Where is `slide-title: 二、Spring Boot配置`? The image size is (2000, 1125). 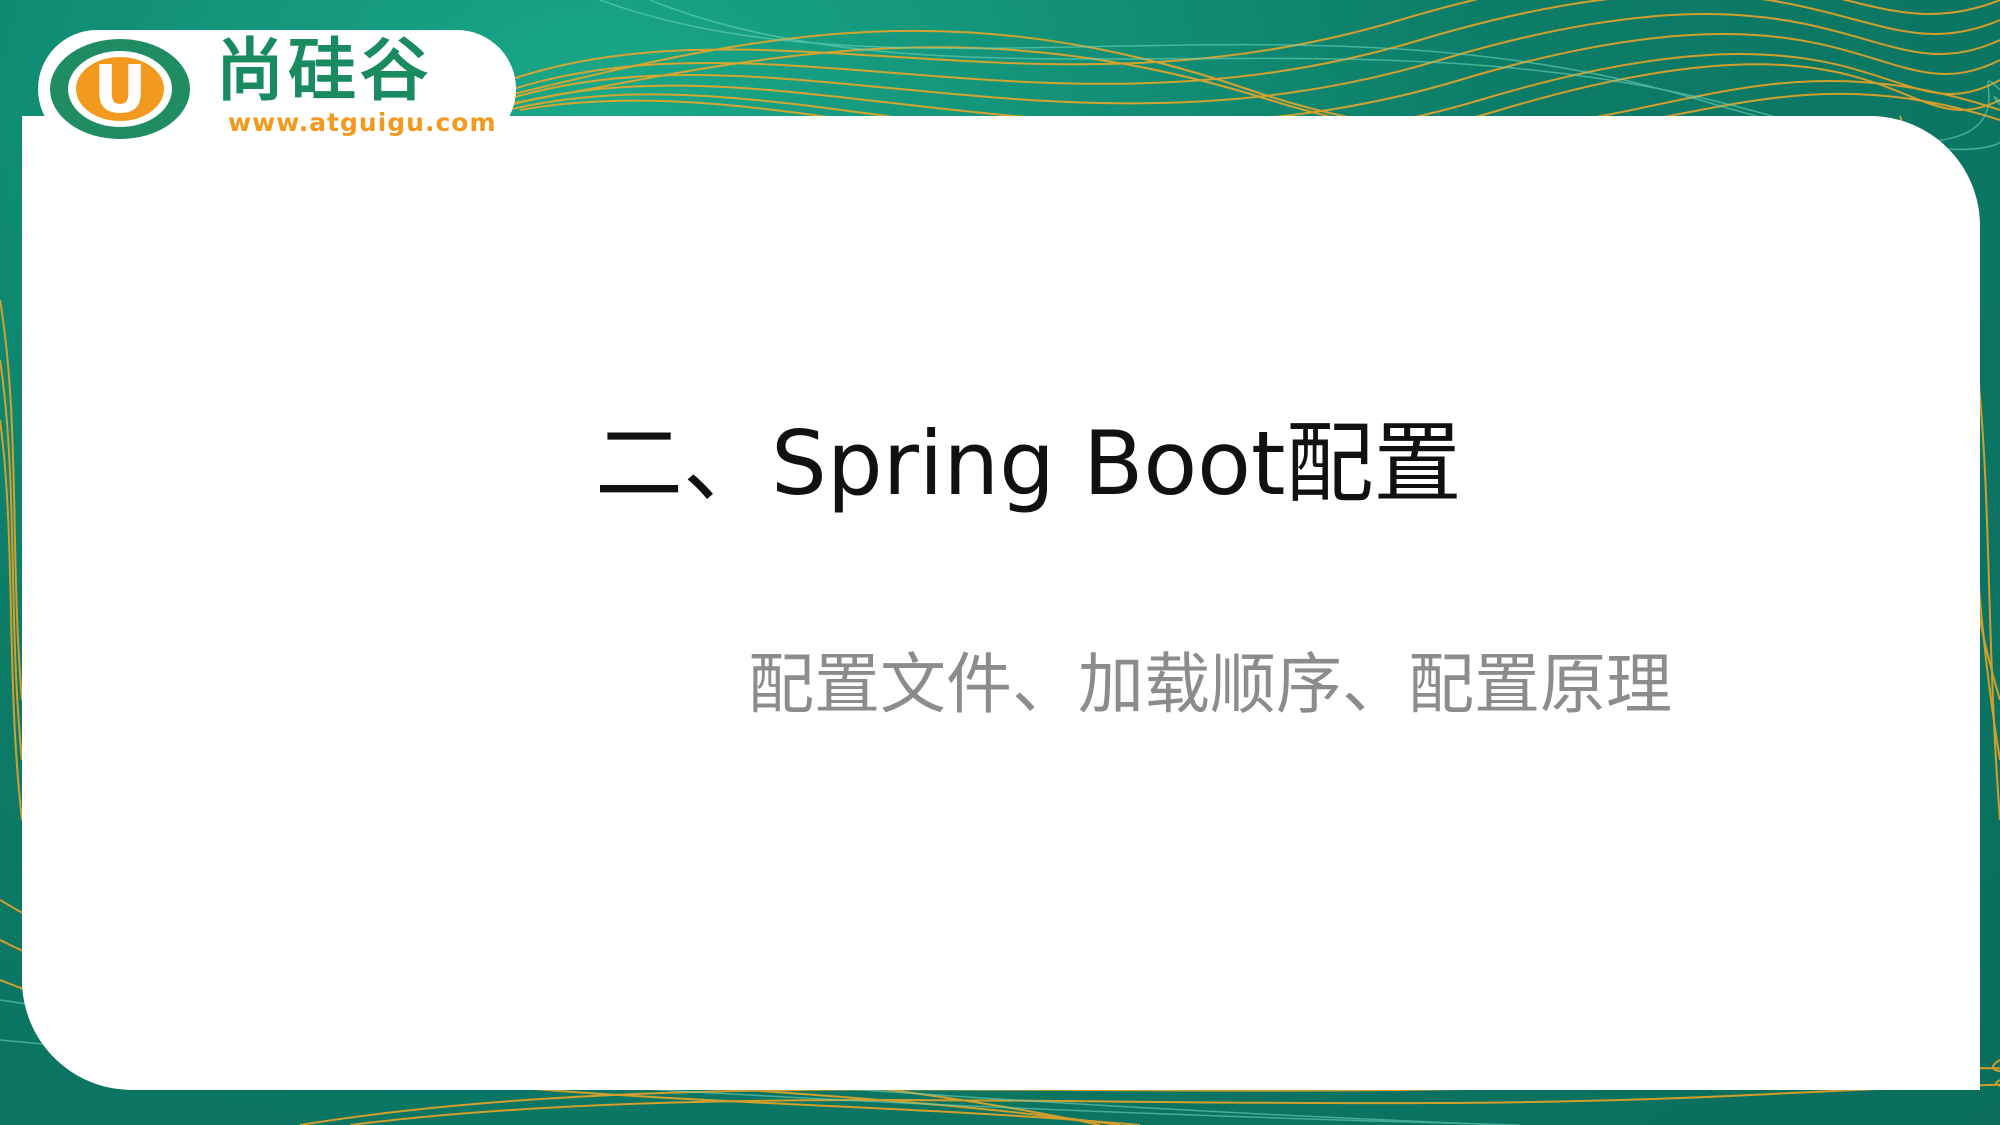
slide-title: 二、Spring Boot配置 is located at coordinates (1028, 463).